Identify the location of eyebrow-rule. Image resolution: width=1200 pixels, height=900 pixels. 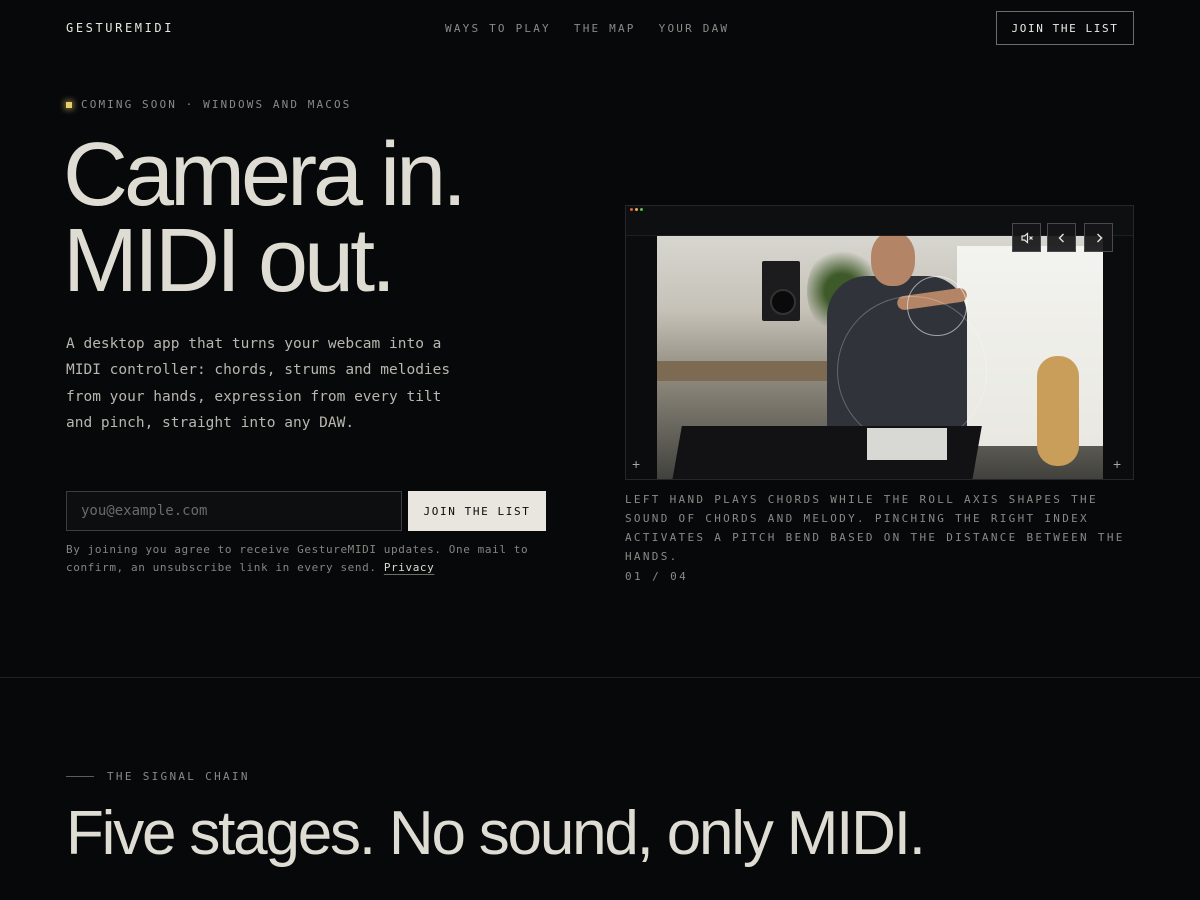
(80, 776).